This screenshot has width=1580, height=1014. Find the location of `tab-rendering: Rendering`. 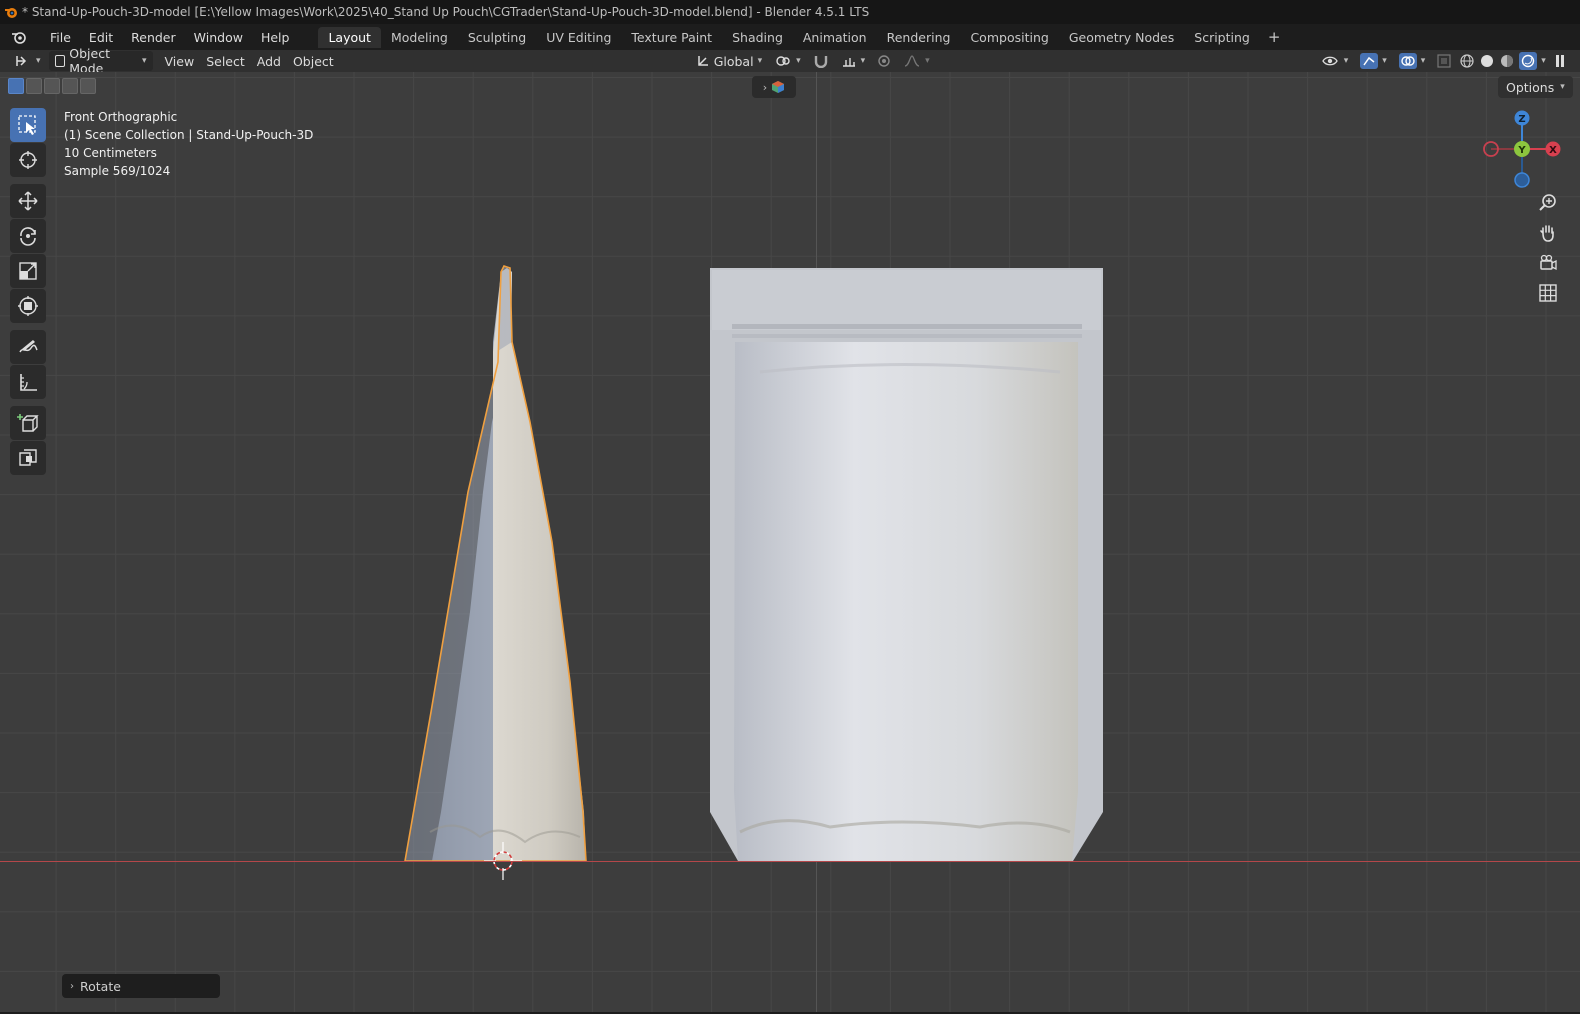

tab-rendering: Rendering is located at coordinates (919, 37).